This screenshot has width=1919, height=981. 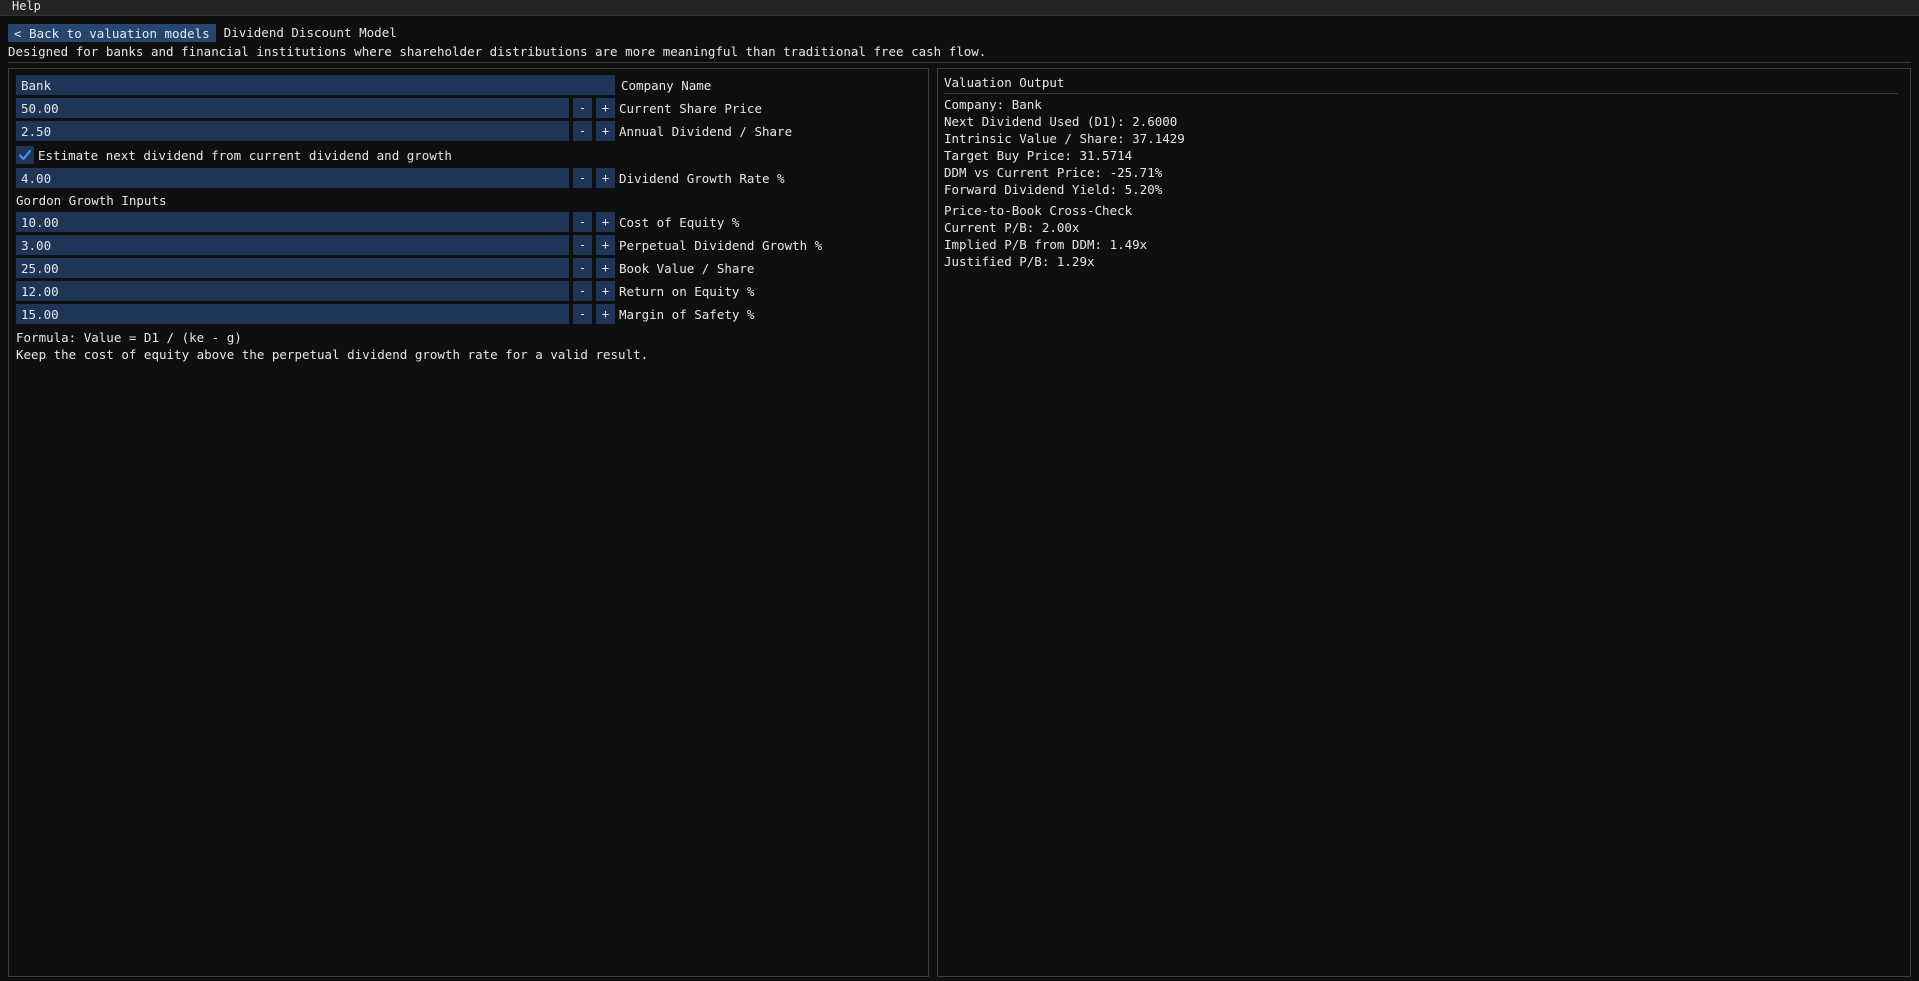 I want to click on book-value-input, so click(x=292, y=268).